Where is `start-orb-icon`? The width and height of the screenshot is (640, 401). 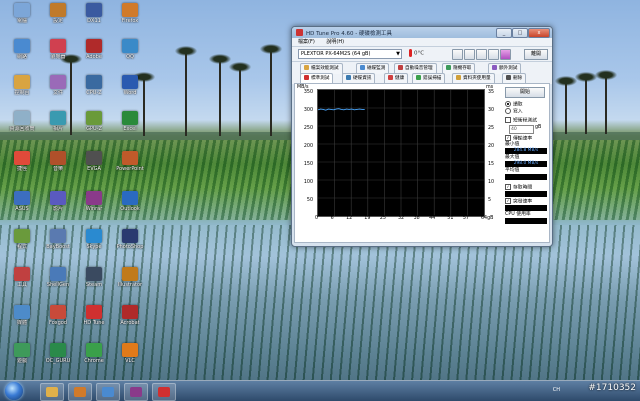 start-orb-icon is located at coordinates (14, 391).